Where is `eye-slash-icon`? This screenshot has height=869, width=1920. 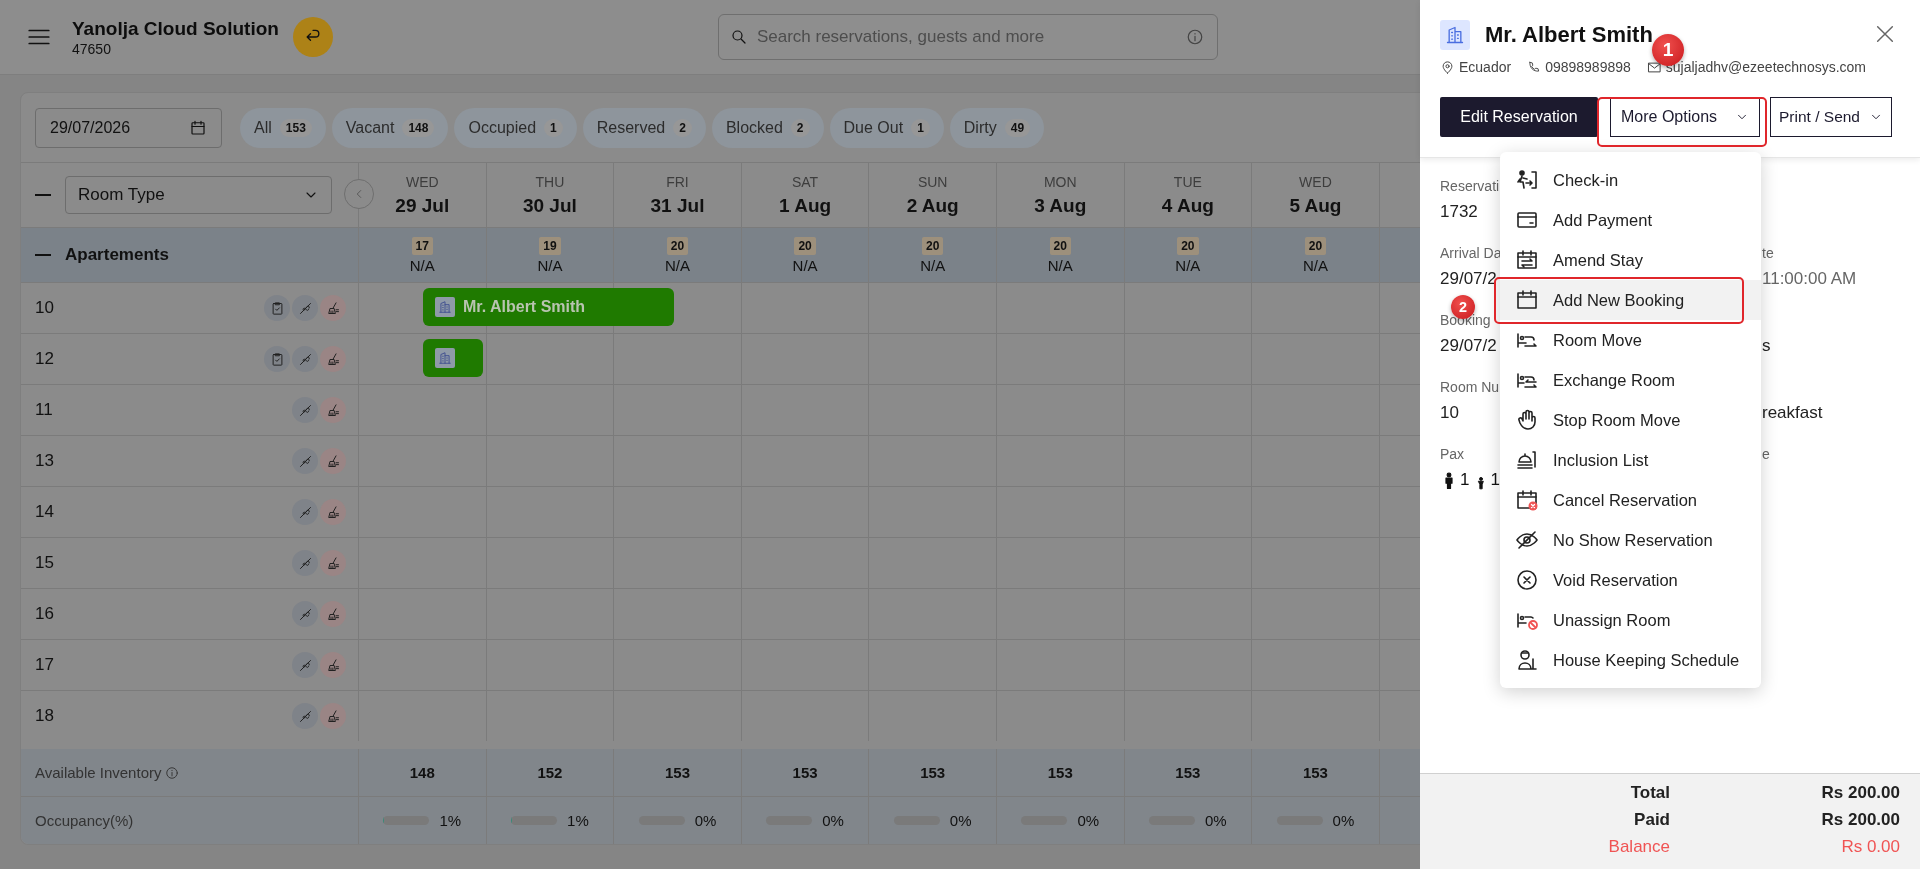
eye-slash-icon is located at coordinates (1527, 540).